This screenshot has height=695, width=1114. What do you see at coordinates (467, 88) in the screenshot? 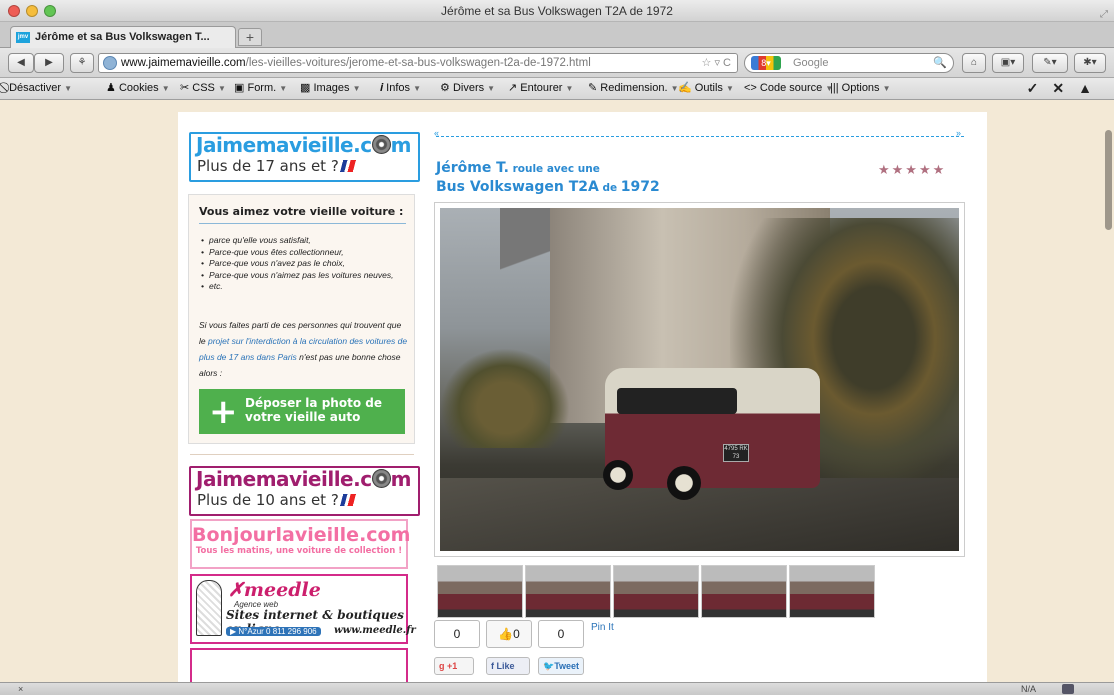
I see `dev-misc: ⚙ Divers ▼` at bounding box center [467, 88].